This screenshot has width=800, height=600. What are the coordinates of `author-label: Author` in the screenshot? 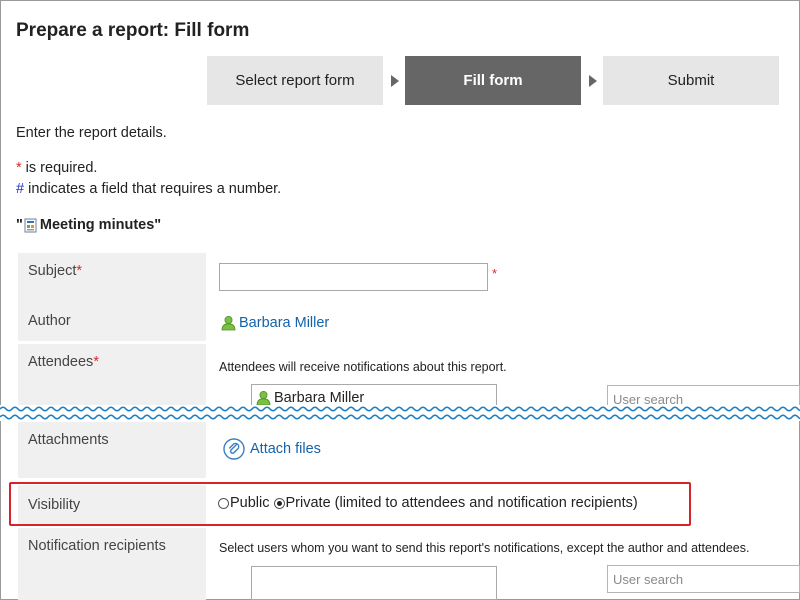 It's located at (112, 322).